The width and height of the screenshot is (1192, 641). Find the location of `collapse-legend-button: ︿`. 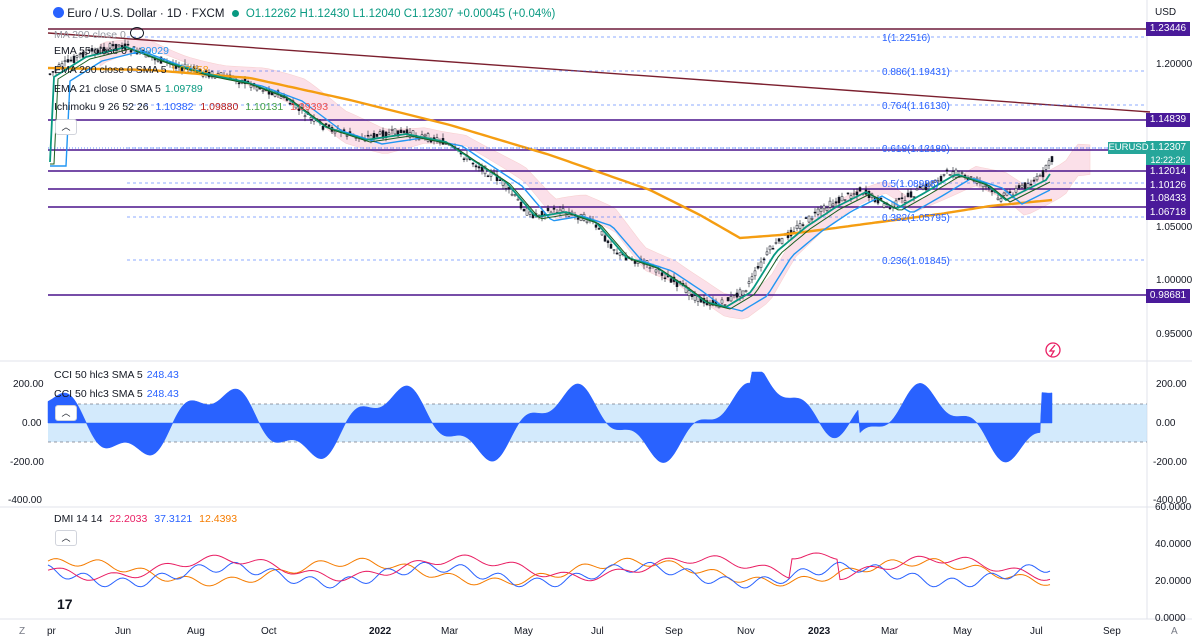

collapse-legend-button: ︿ is located at coordinates (66, 127).